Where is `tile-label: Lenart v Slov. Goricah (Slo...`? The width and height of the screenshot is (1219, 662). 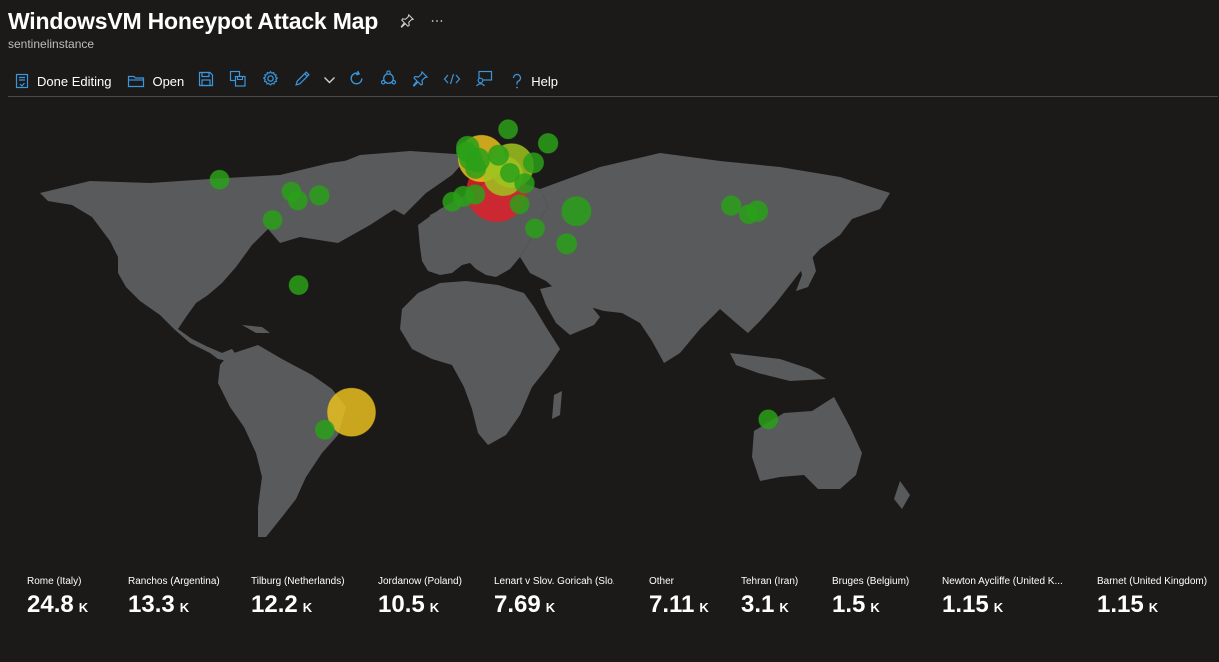
tile-label: Lenart v Slov. Goricah (Slo... is located at coordinates (554, 581).